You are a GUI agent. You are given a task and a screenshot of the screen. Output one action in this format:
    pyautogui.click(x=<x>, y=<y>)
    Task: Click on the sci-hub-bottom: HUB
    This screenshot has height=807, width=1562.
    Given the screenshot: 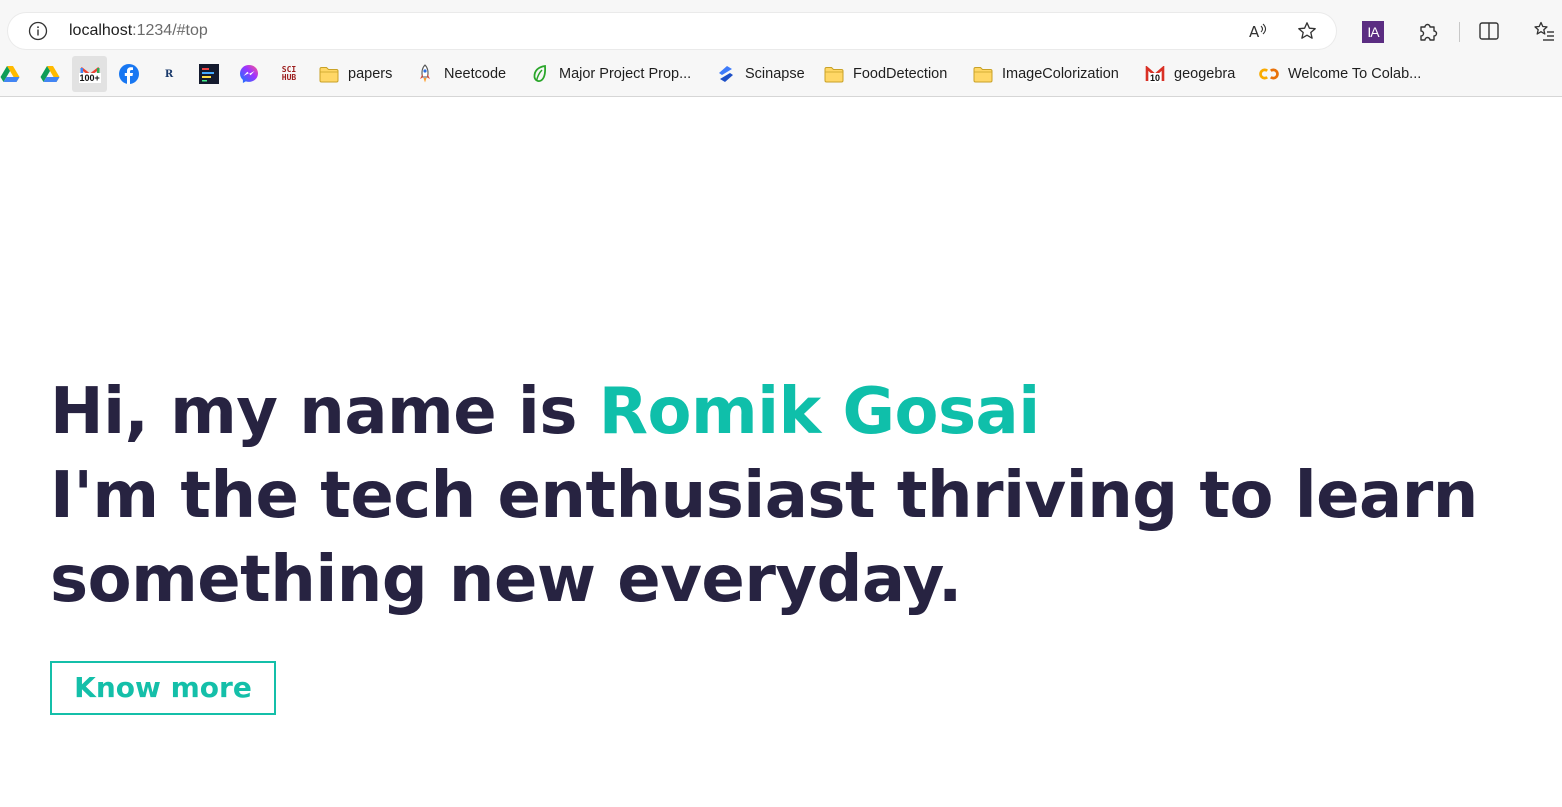 What is the action you would take?
    pyautogui.click(x=289, y=77)
    